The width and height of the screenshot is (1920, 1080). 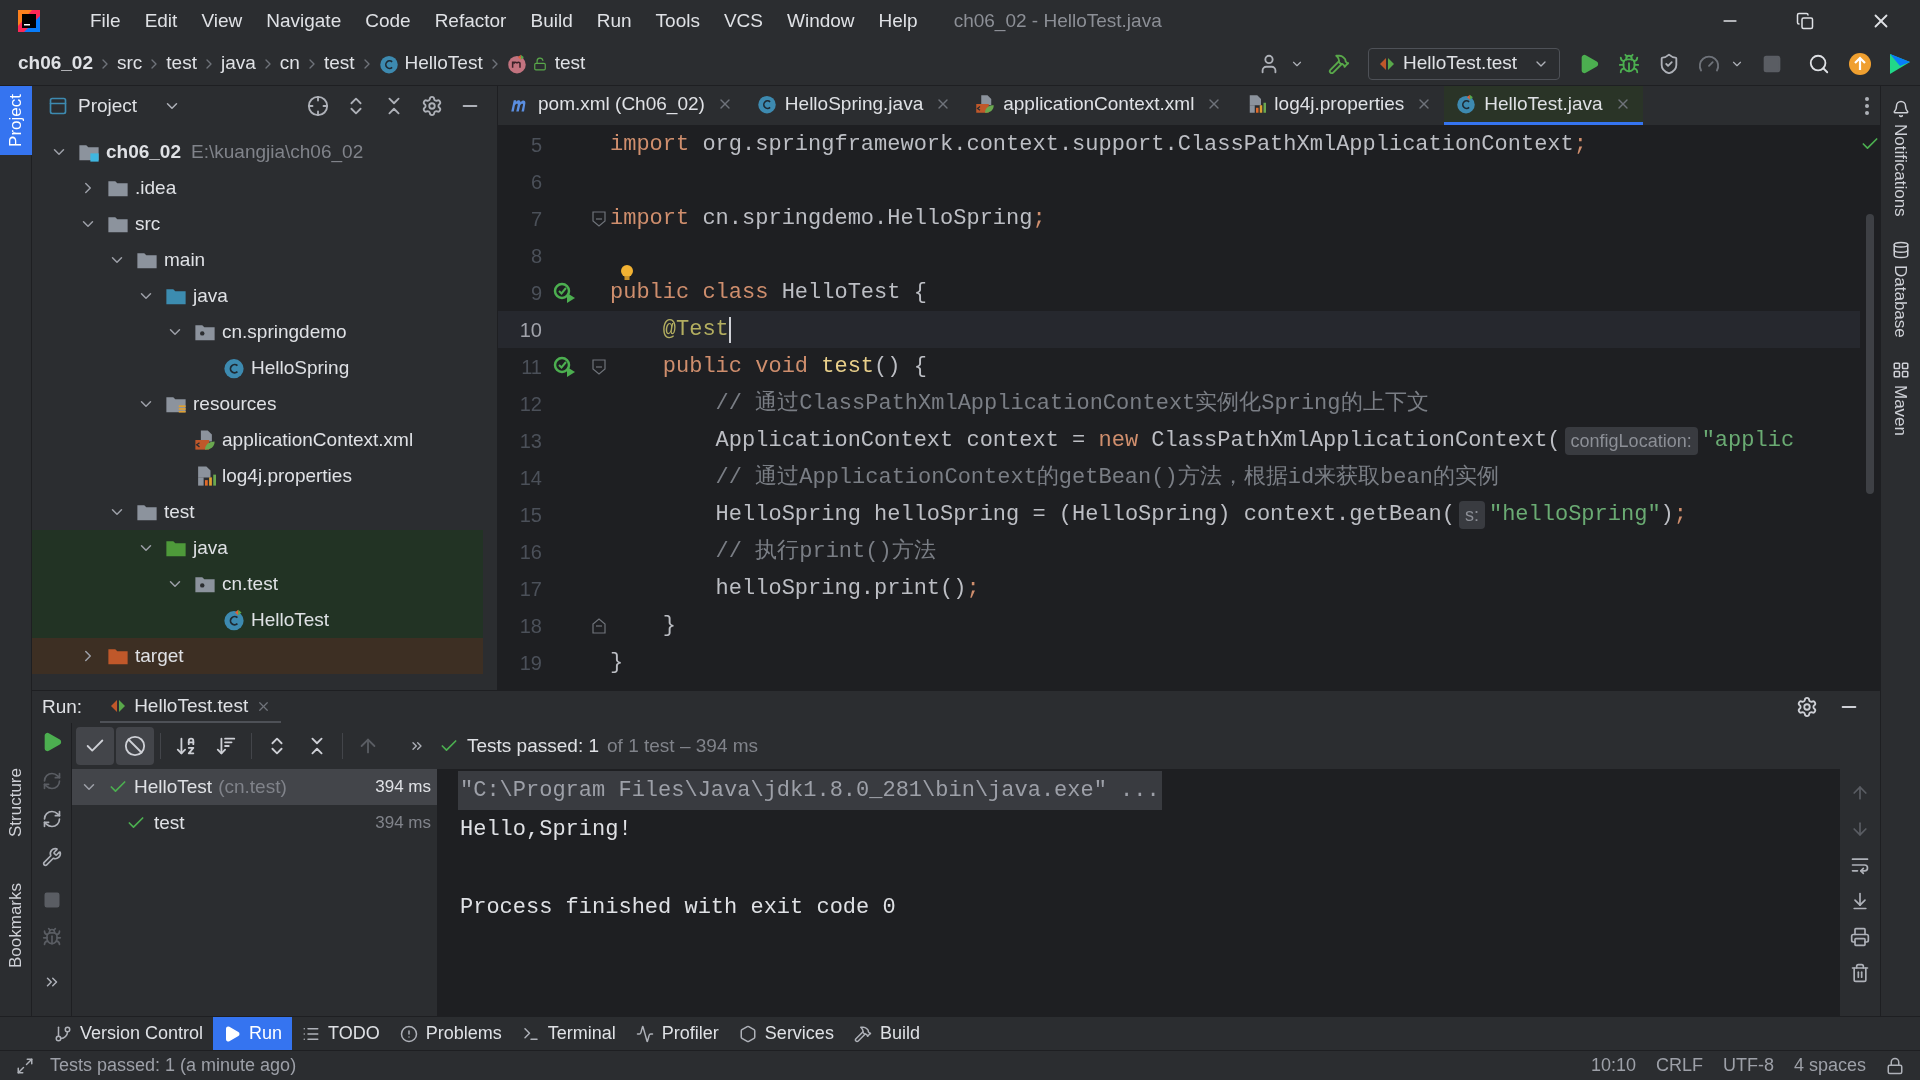 What do you see at coordinates (51, 857) in the screenshot?
I see `wrench-icon` at bounding box center [51, 857].